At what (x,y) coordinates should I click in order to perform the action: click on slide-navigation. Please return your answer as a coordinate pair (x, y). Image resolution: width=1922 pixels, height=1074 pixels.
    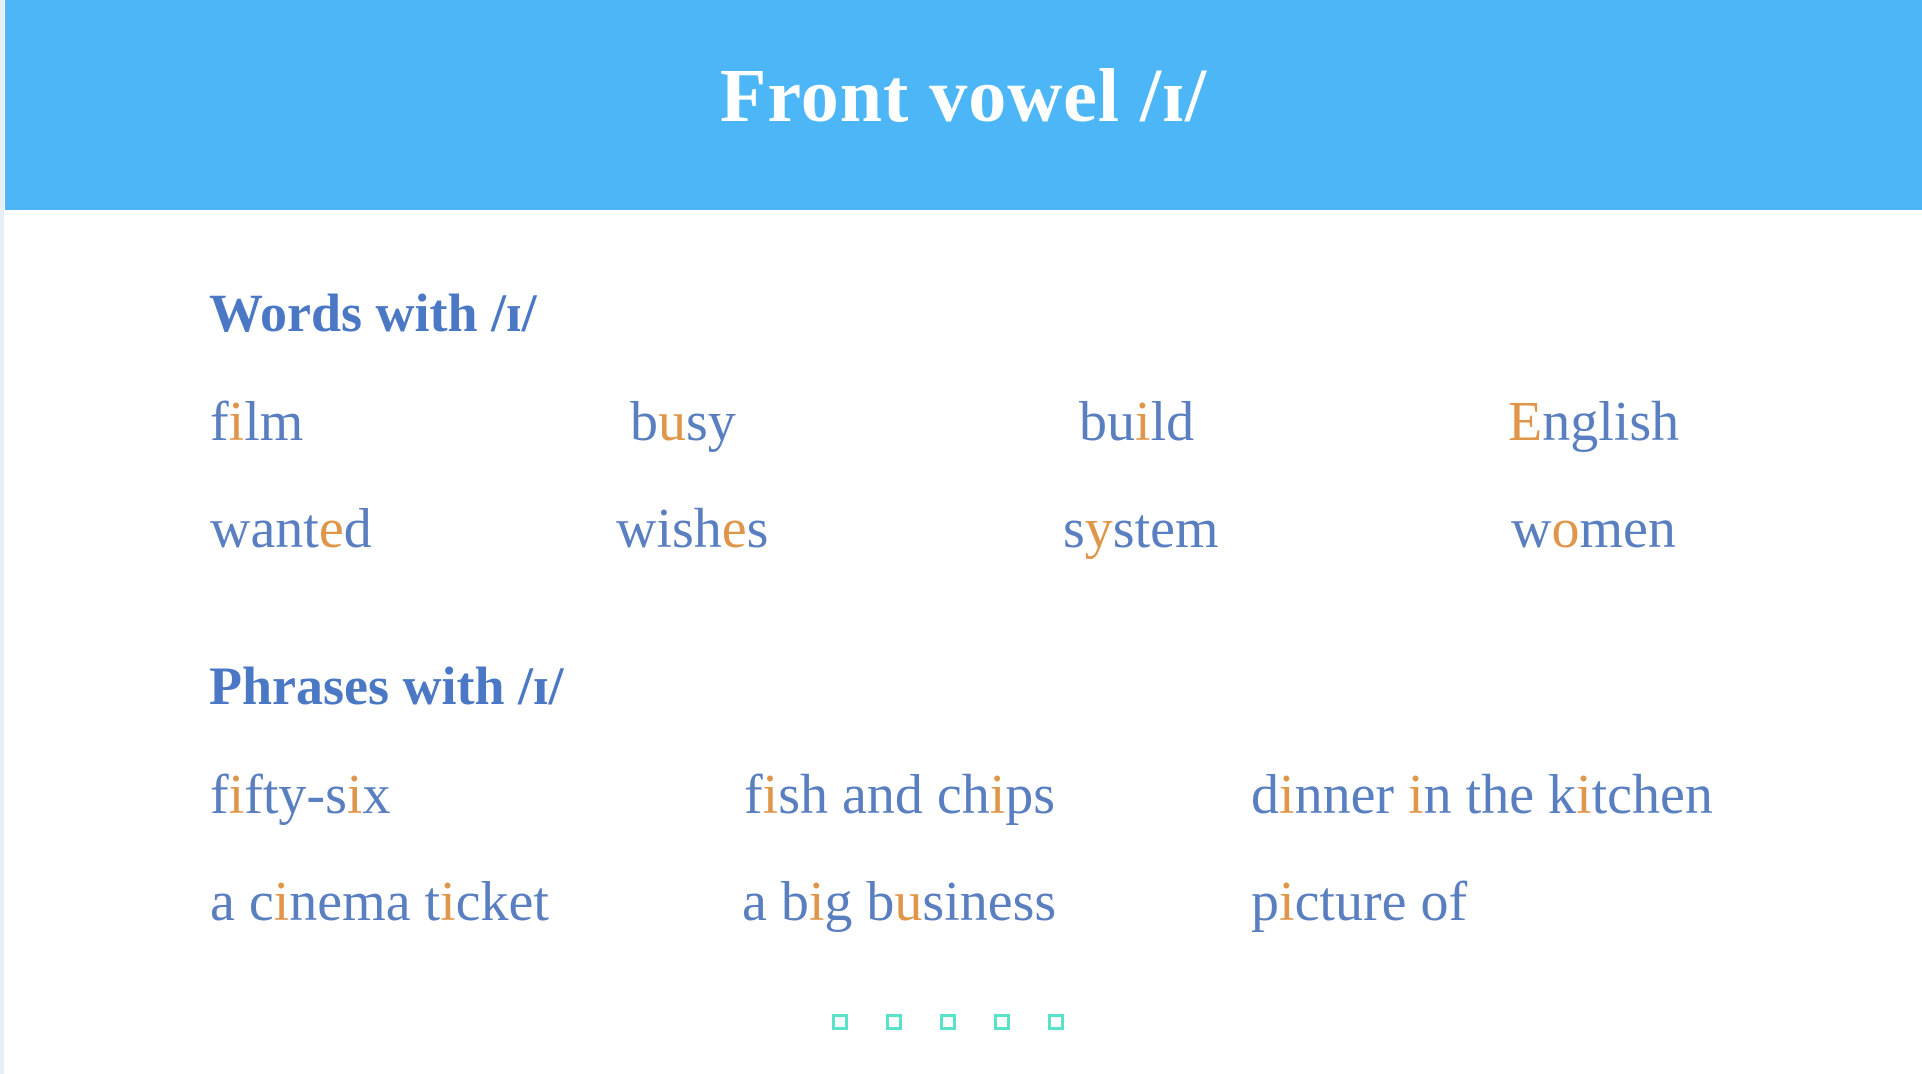
    Looking at the image, I should click on (948, 1022).